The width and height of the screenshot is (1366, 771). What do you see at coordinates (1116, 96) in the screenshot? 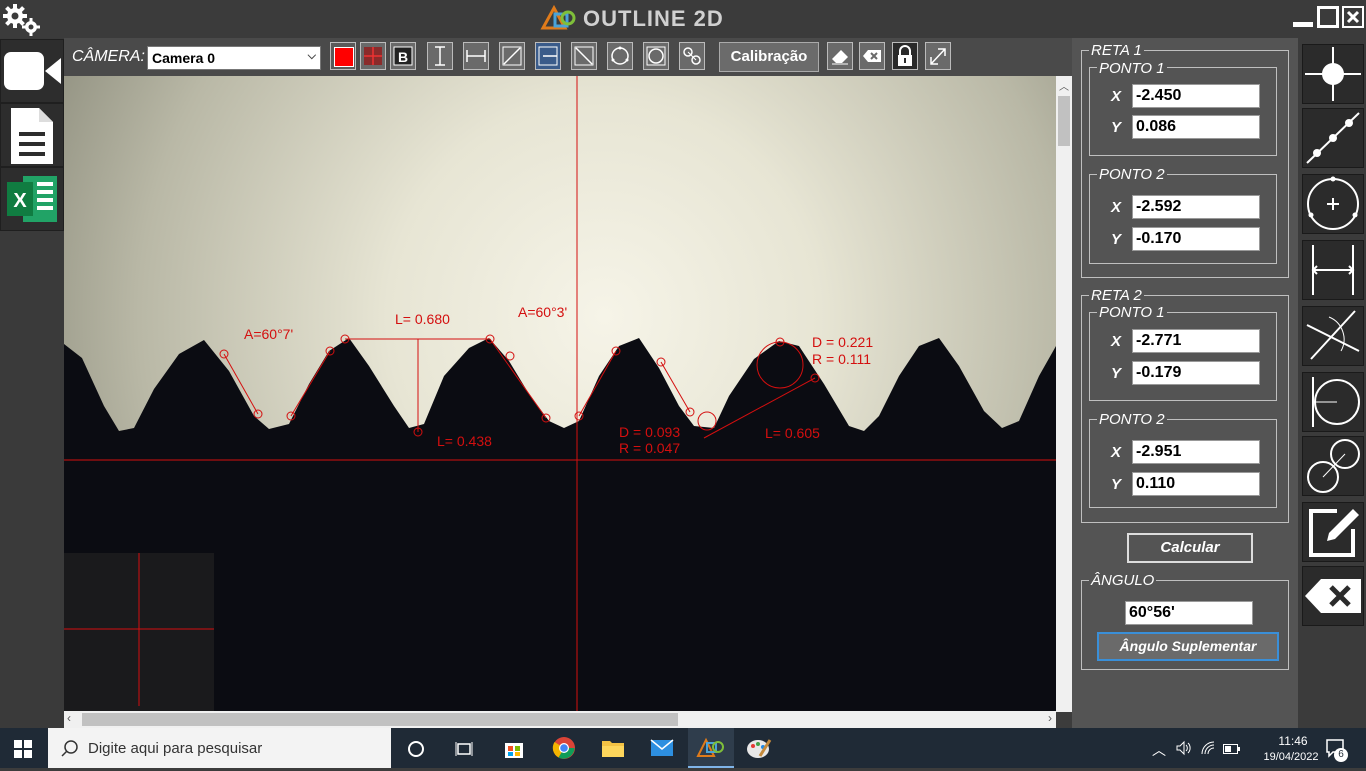
I see `line1-p1-x-label: X` at bounding box center [1116, 96].